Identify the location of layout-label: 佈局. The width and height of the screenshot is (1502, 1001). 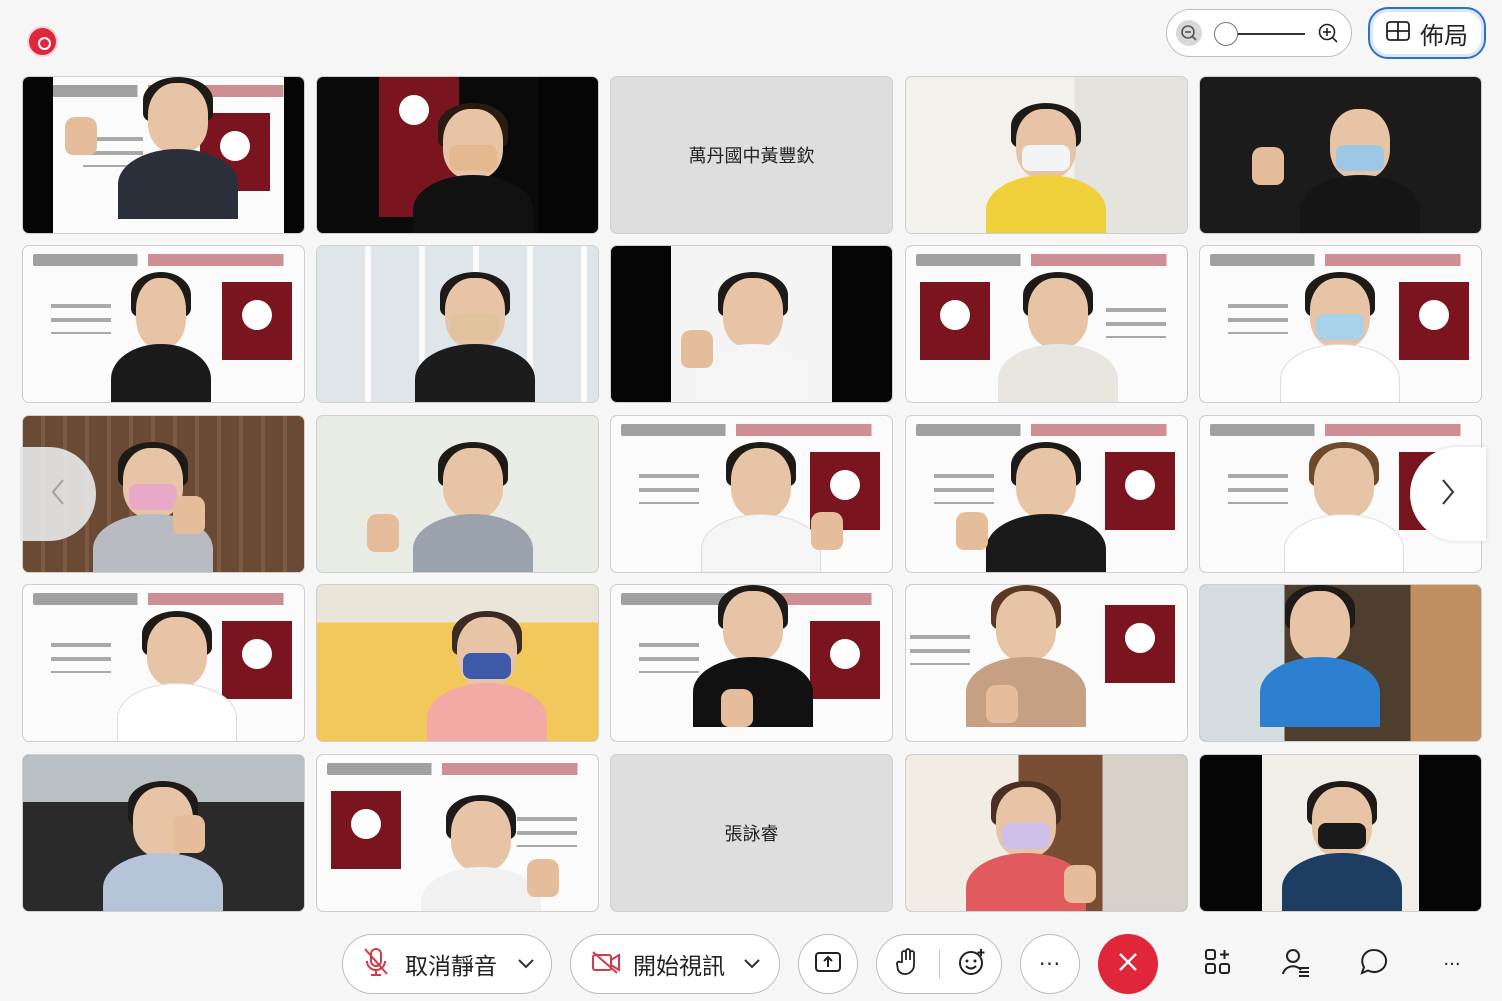
(1444, 35).